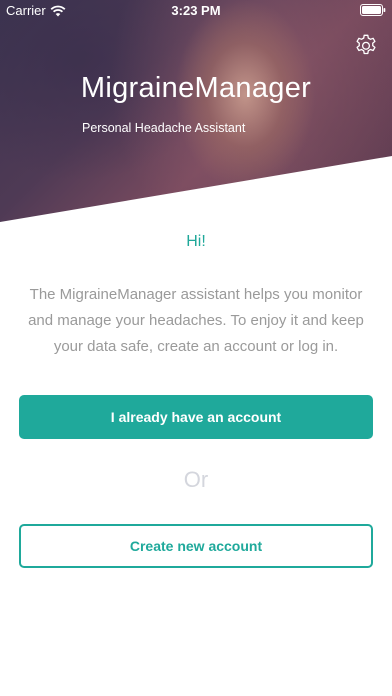 The image size is (392, 696). Describe the element at coordinates (366, 45) in the screenshot. I see `gear-icon` at that location.